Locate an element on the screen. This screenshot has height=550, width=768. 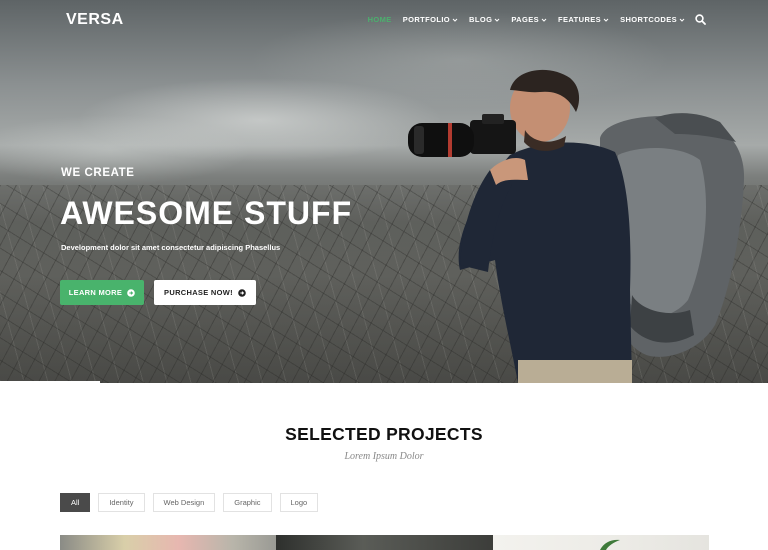
section-title: SELECTED PROJECTS is located at coordinates (384, 434).